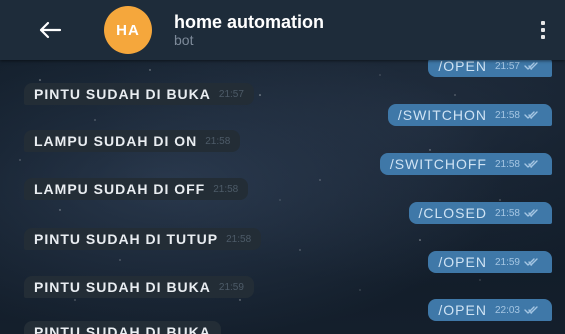 The height and width of the screenshot is (334, 565). I want to click on message-text: /SWITCHOFF, so click(438, 164).